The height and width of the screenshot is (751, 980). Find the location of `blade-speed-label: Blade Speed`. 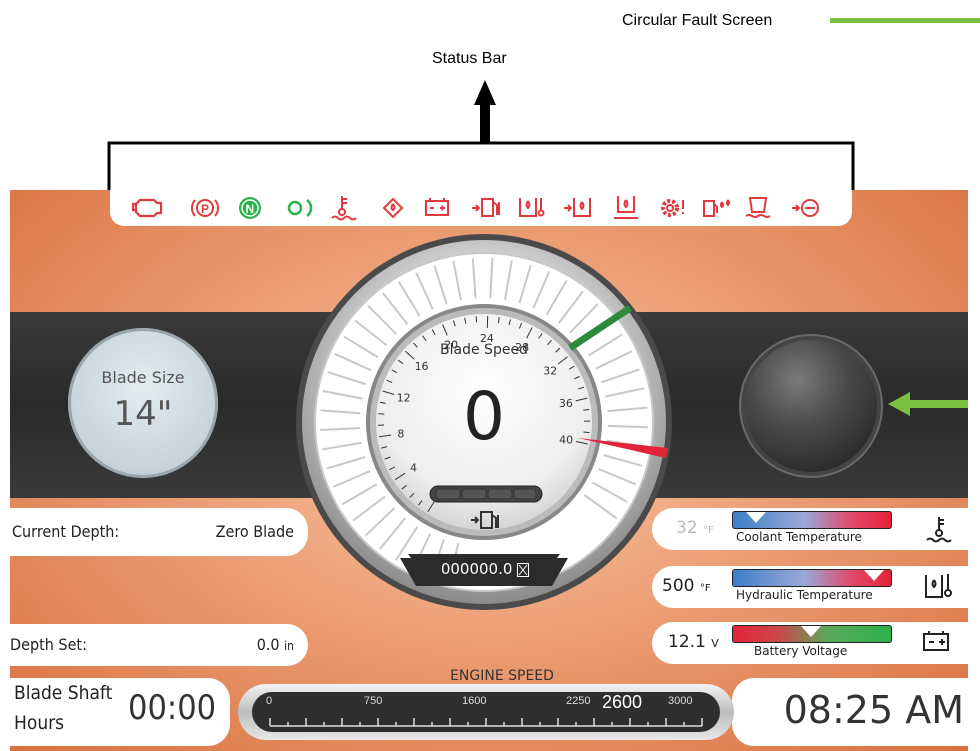

blade-speed-label: Blade Speed is located at coordinates (484, 350).